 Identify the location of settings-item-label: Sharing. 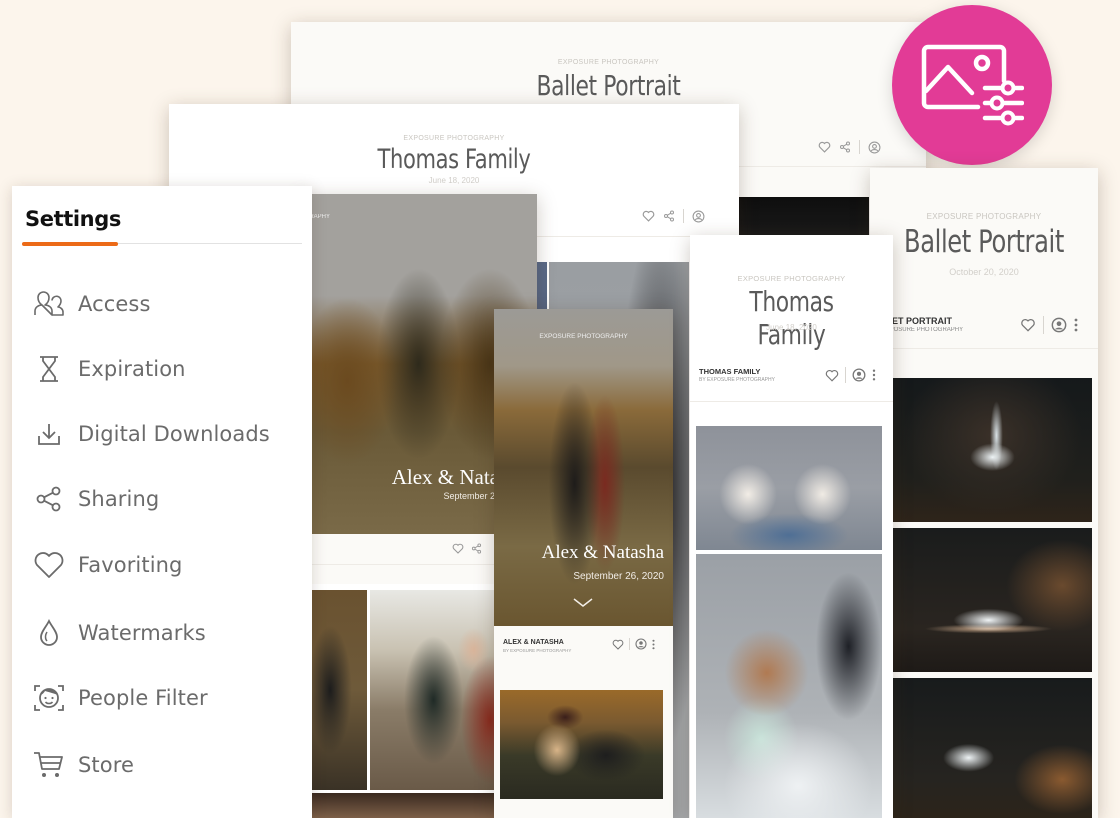
(119, 499).